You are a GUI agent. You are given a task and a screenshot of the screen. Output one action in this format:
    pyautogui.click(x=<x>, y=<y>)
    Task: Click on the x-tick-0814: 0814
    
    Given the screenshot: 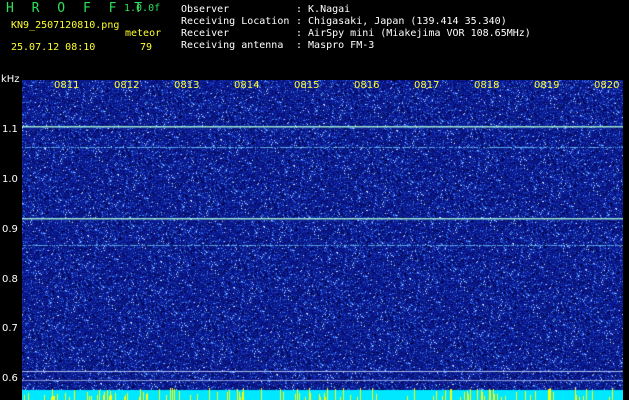 What is the action you would take?
    pyautogui.click(x=247, y=85)
    